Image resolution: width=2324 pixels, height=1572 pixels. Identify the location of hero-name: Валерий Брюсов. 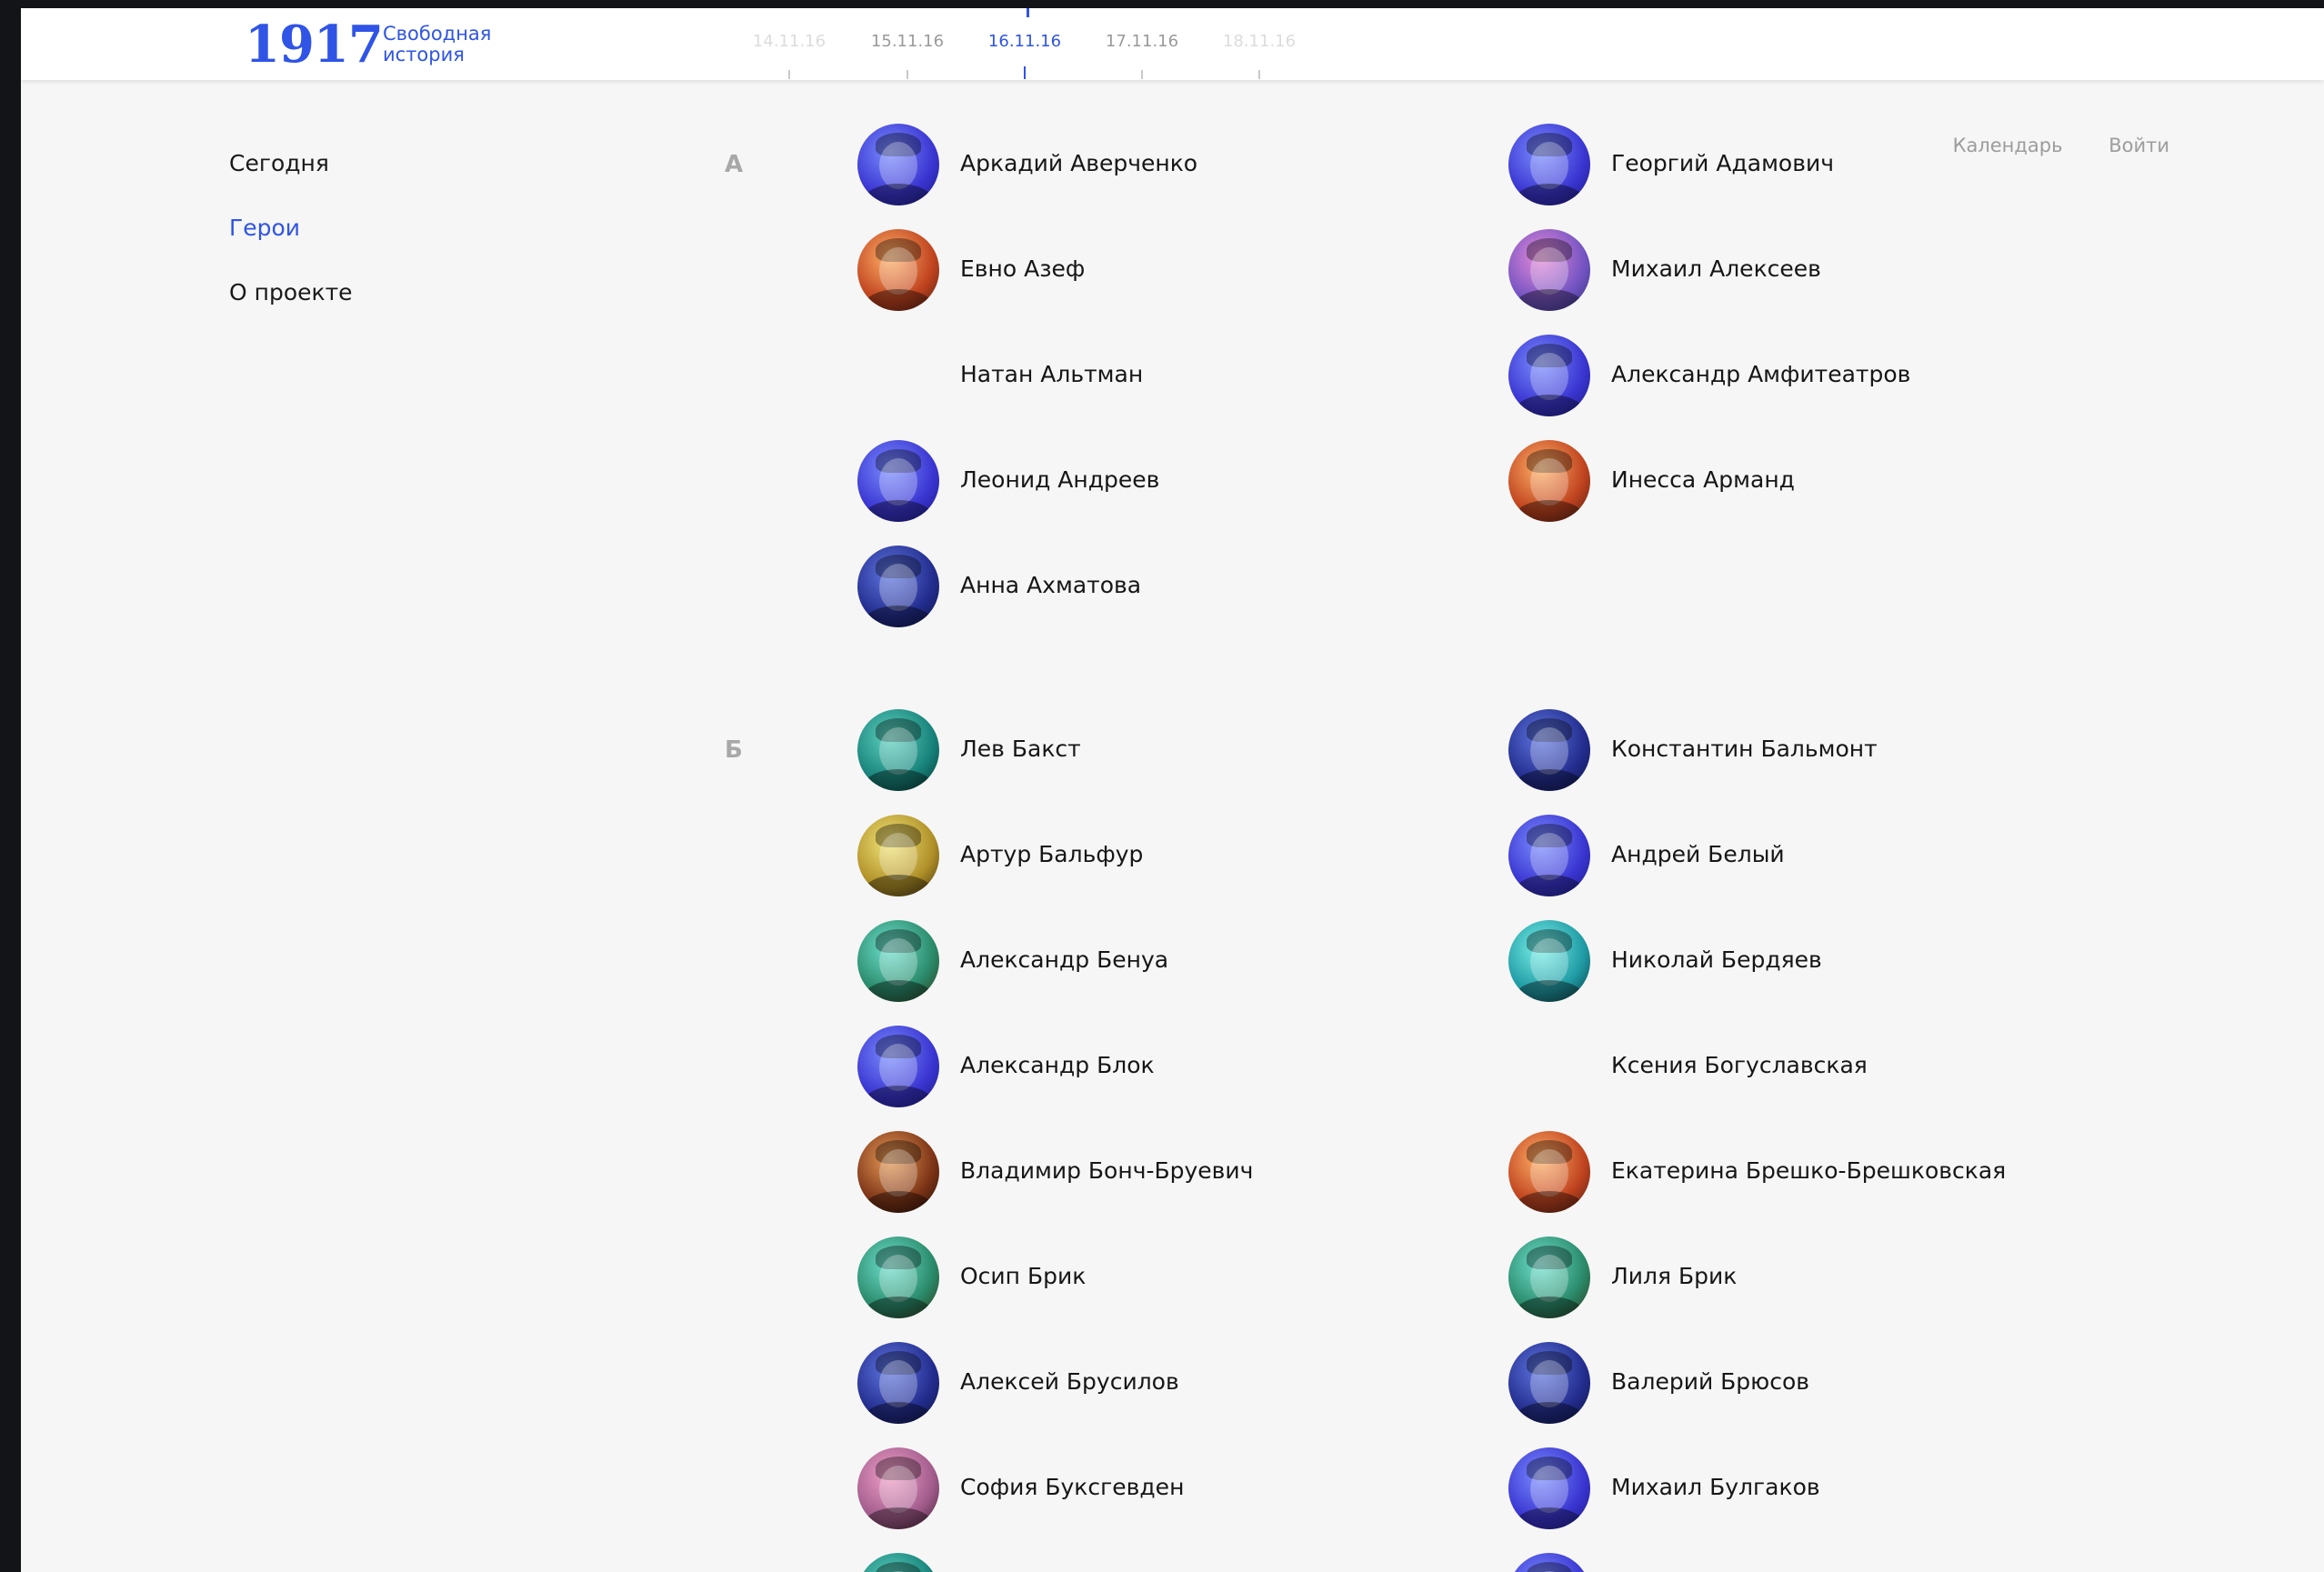
(1710, 1381).